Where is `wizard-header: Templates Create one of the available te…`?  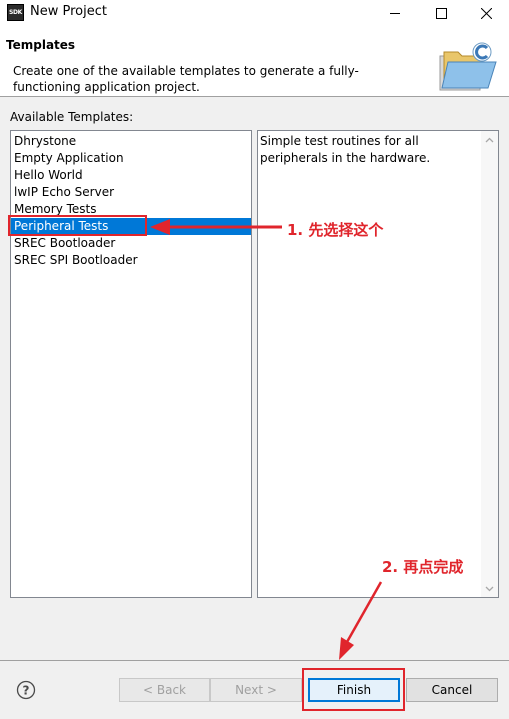
wizard-header: Templates Create one of the available te… is located at coordinates (254, 61).